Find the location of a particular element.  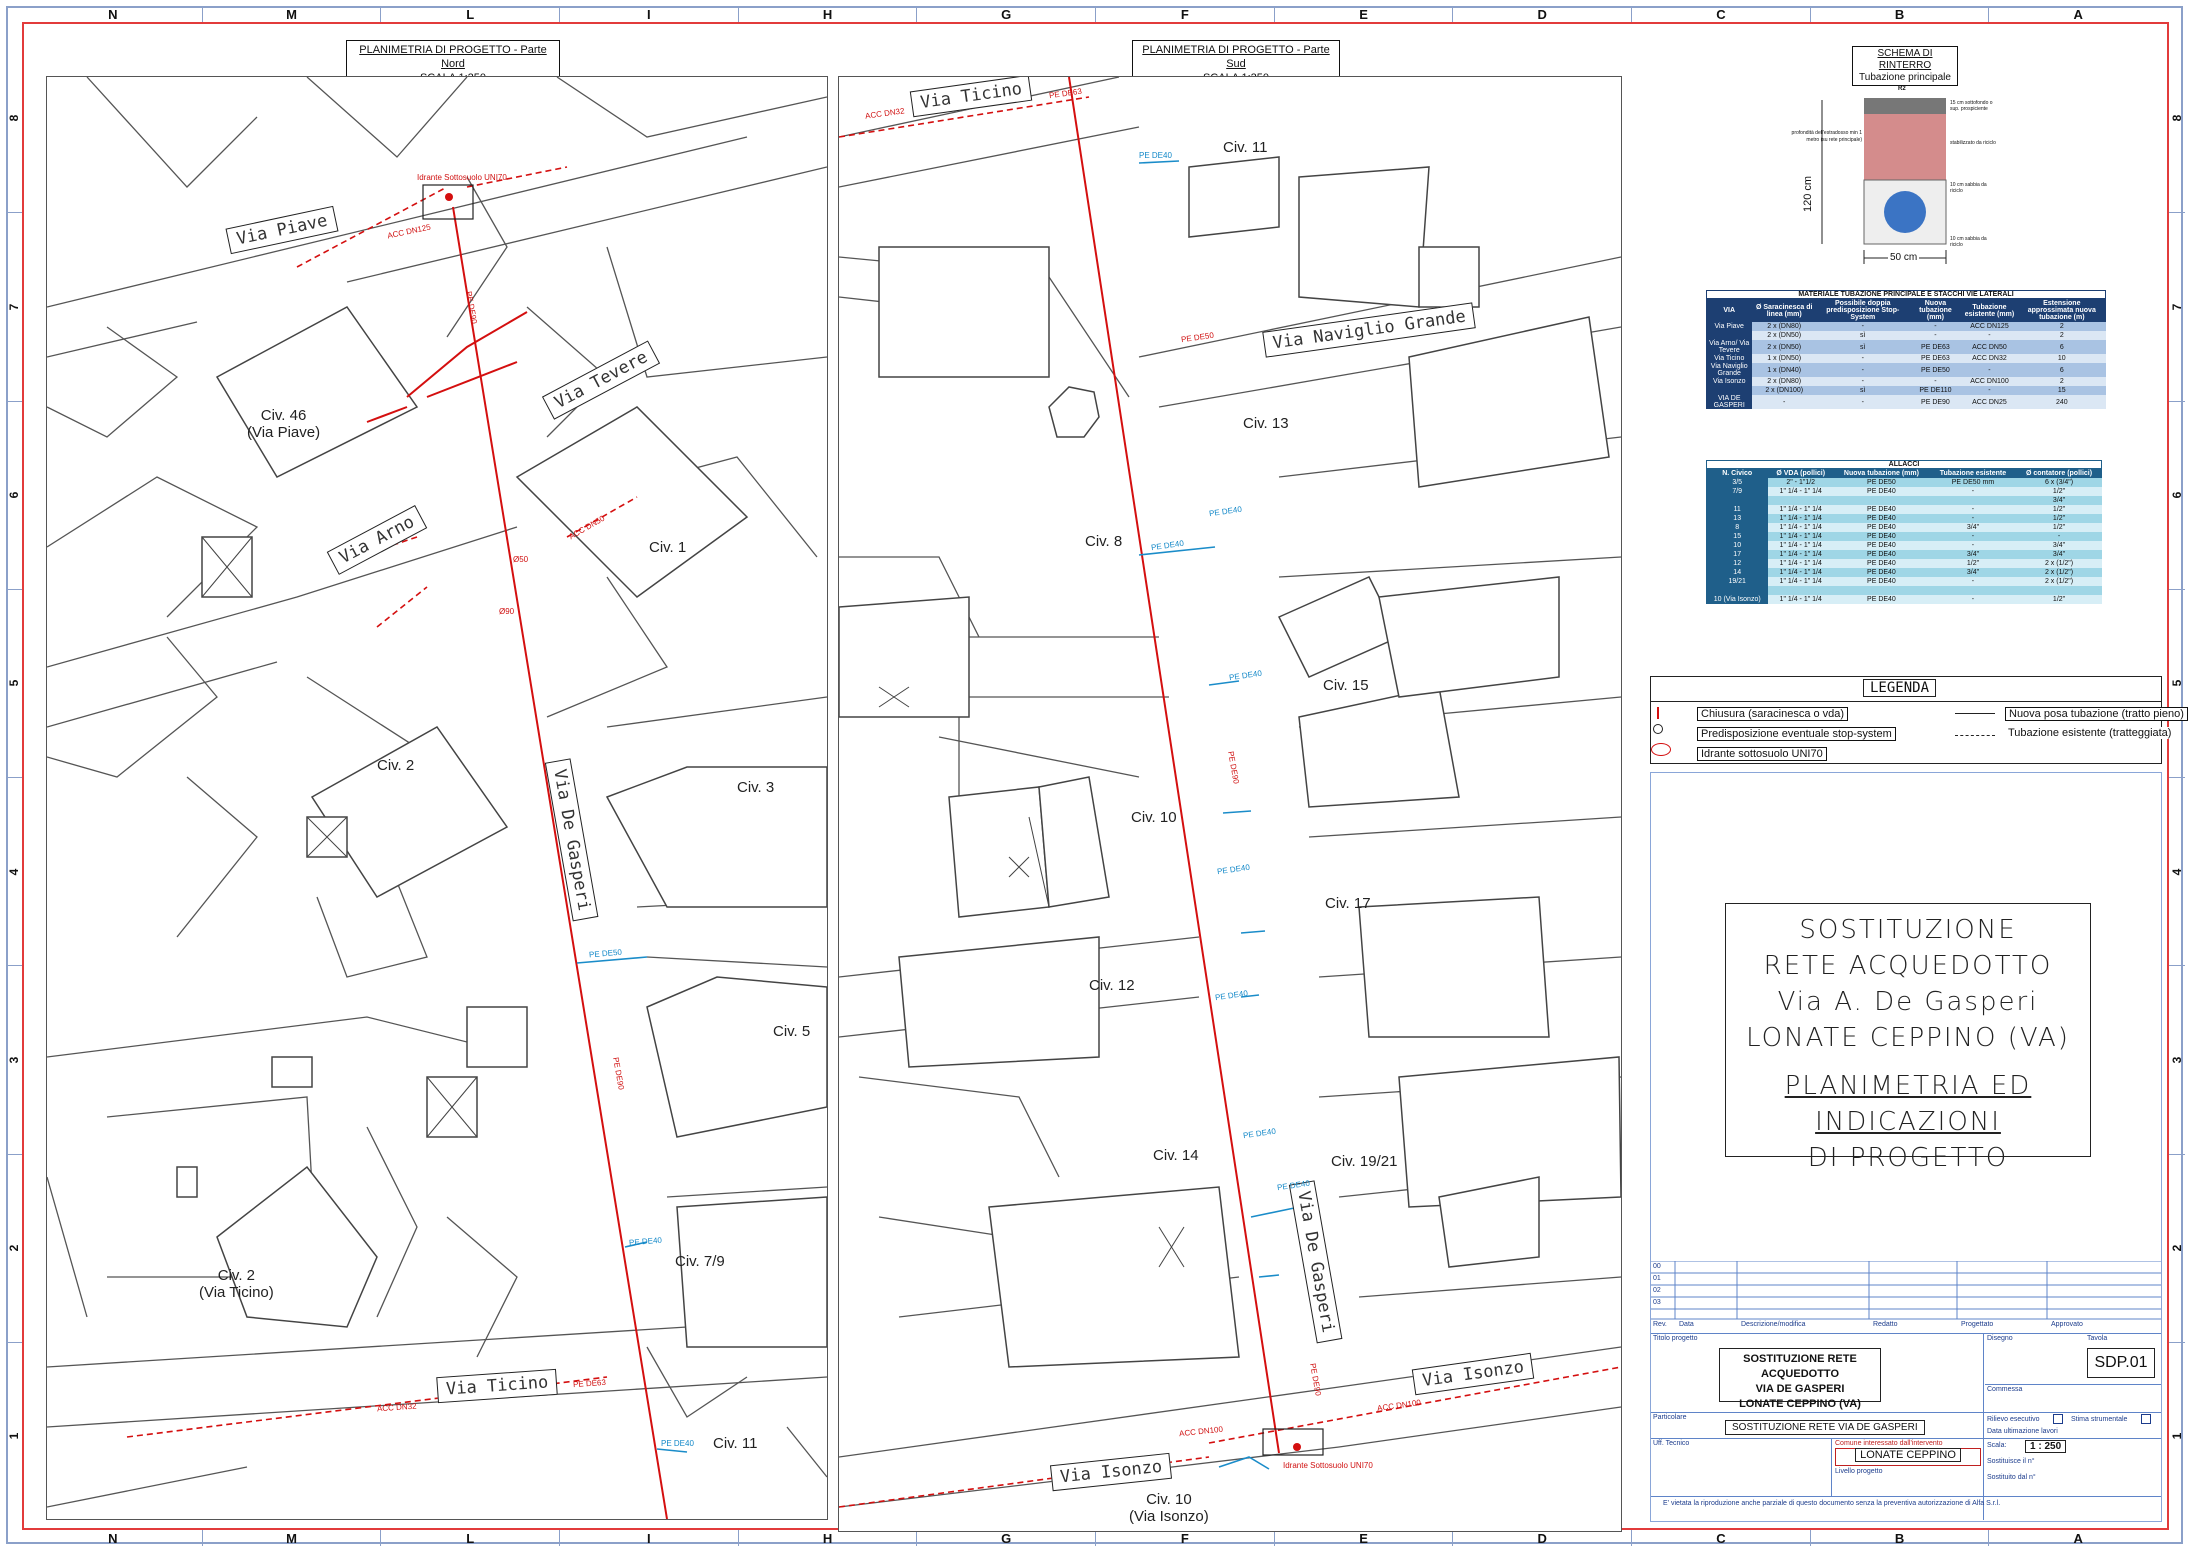

comune-value: LONATE CEPPINO is located at coordinates (1908, 1455).